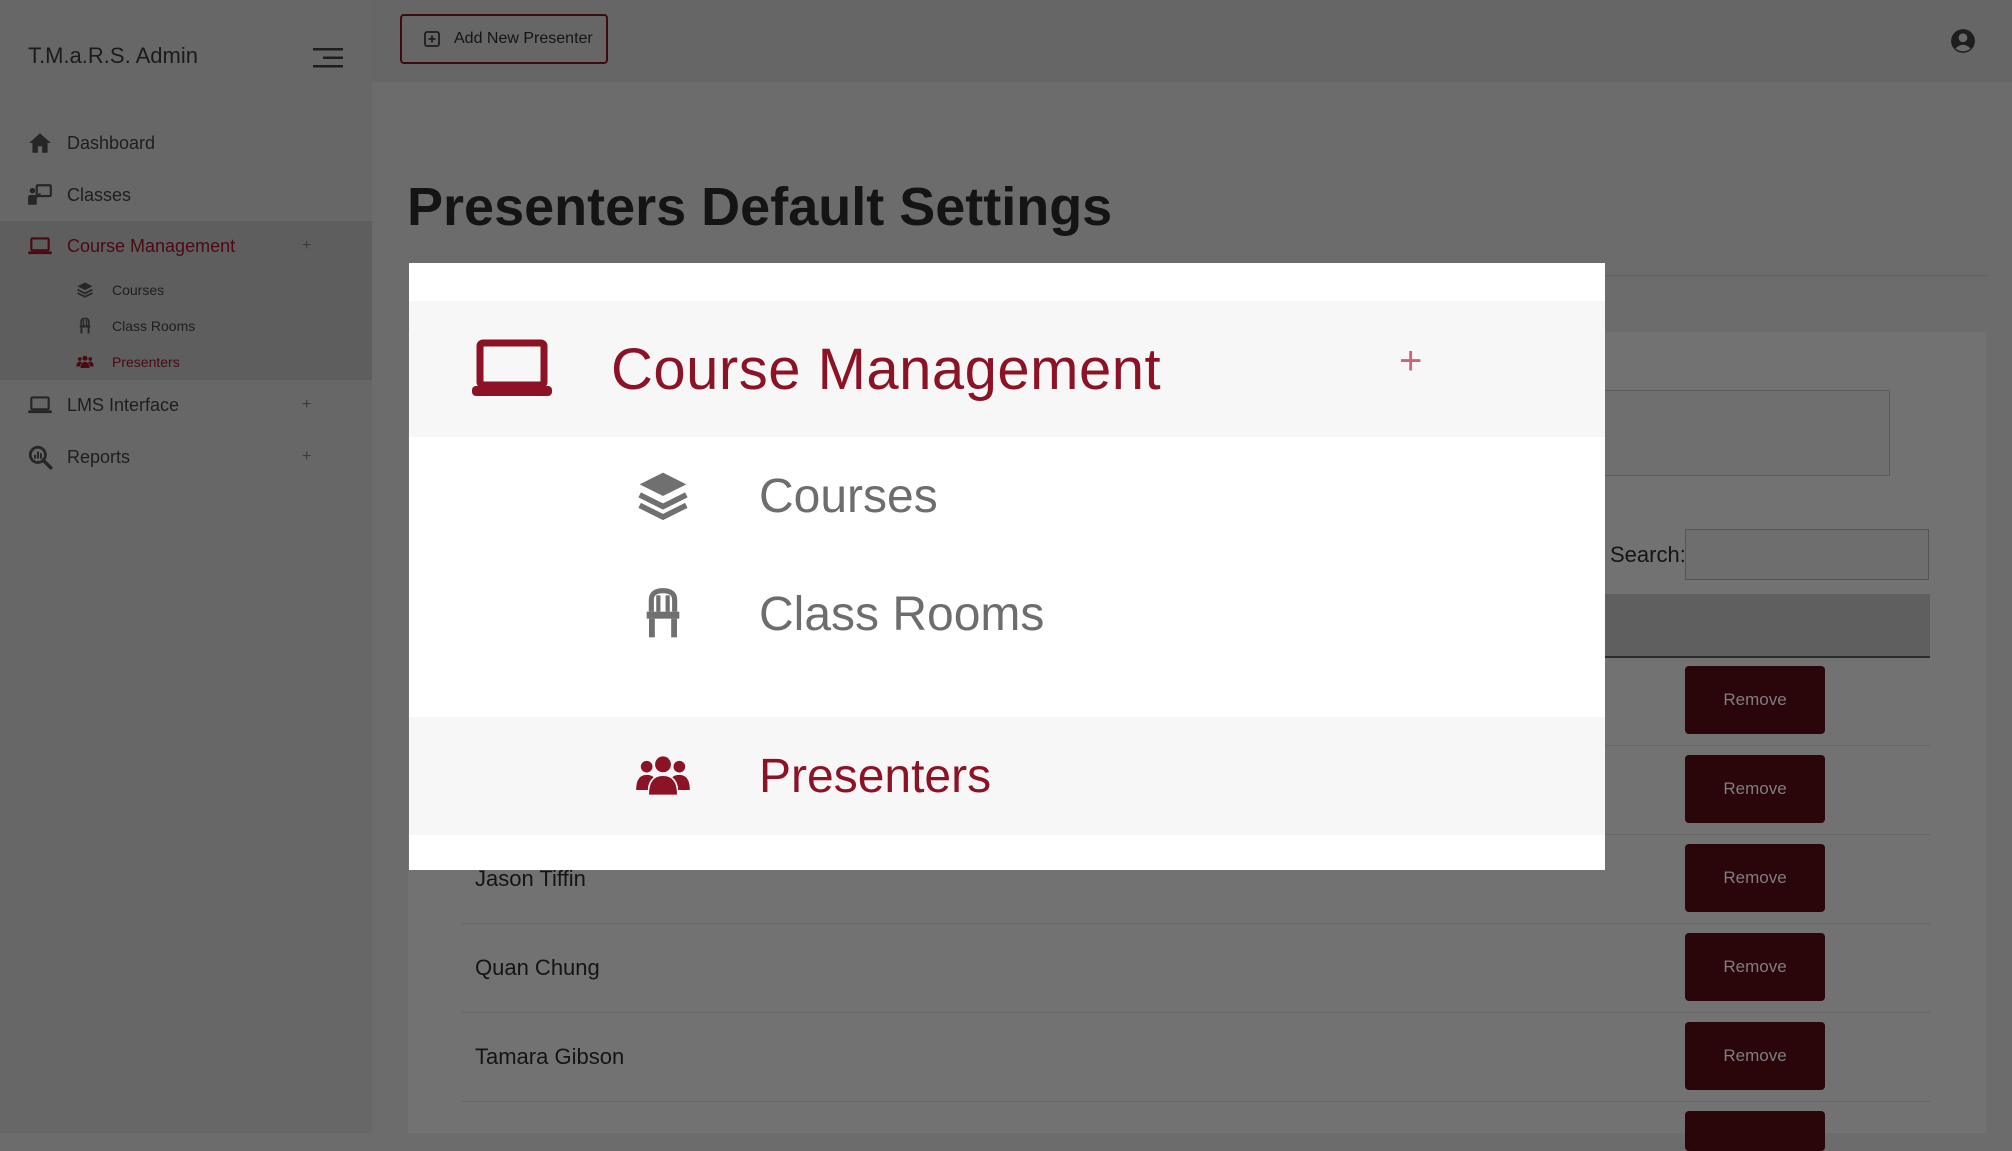 The image size is (2012, 1151). What do you see at coordinates (111, 142) in the screenshot?
I see `sidebar-item-label: Dashboard` at bounding box center [111, 142].